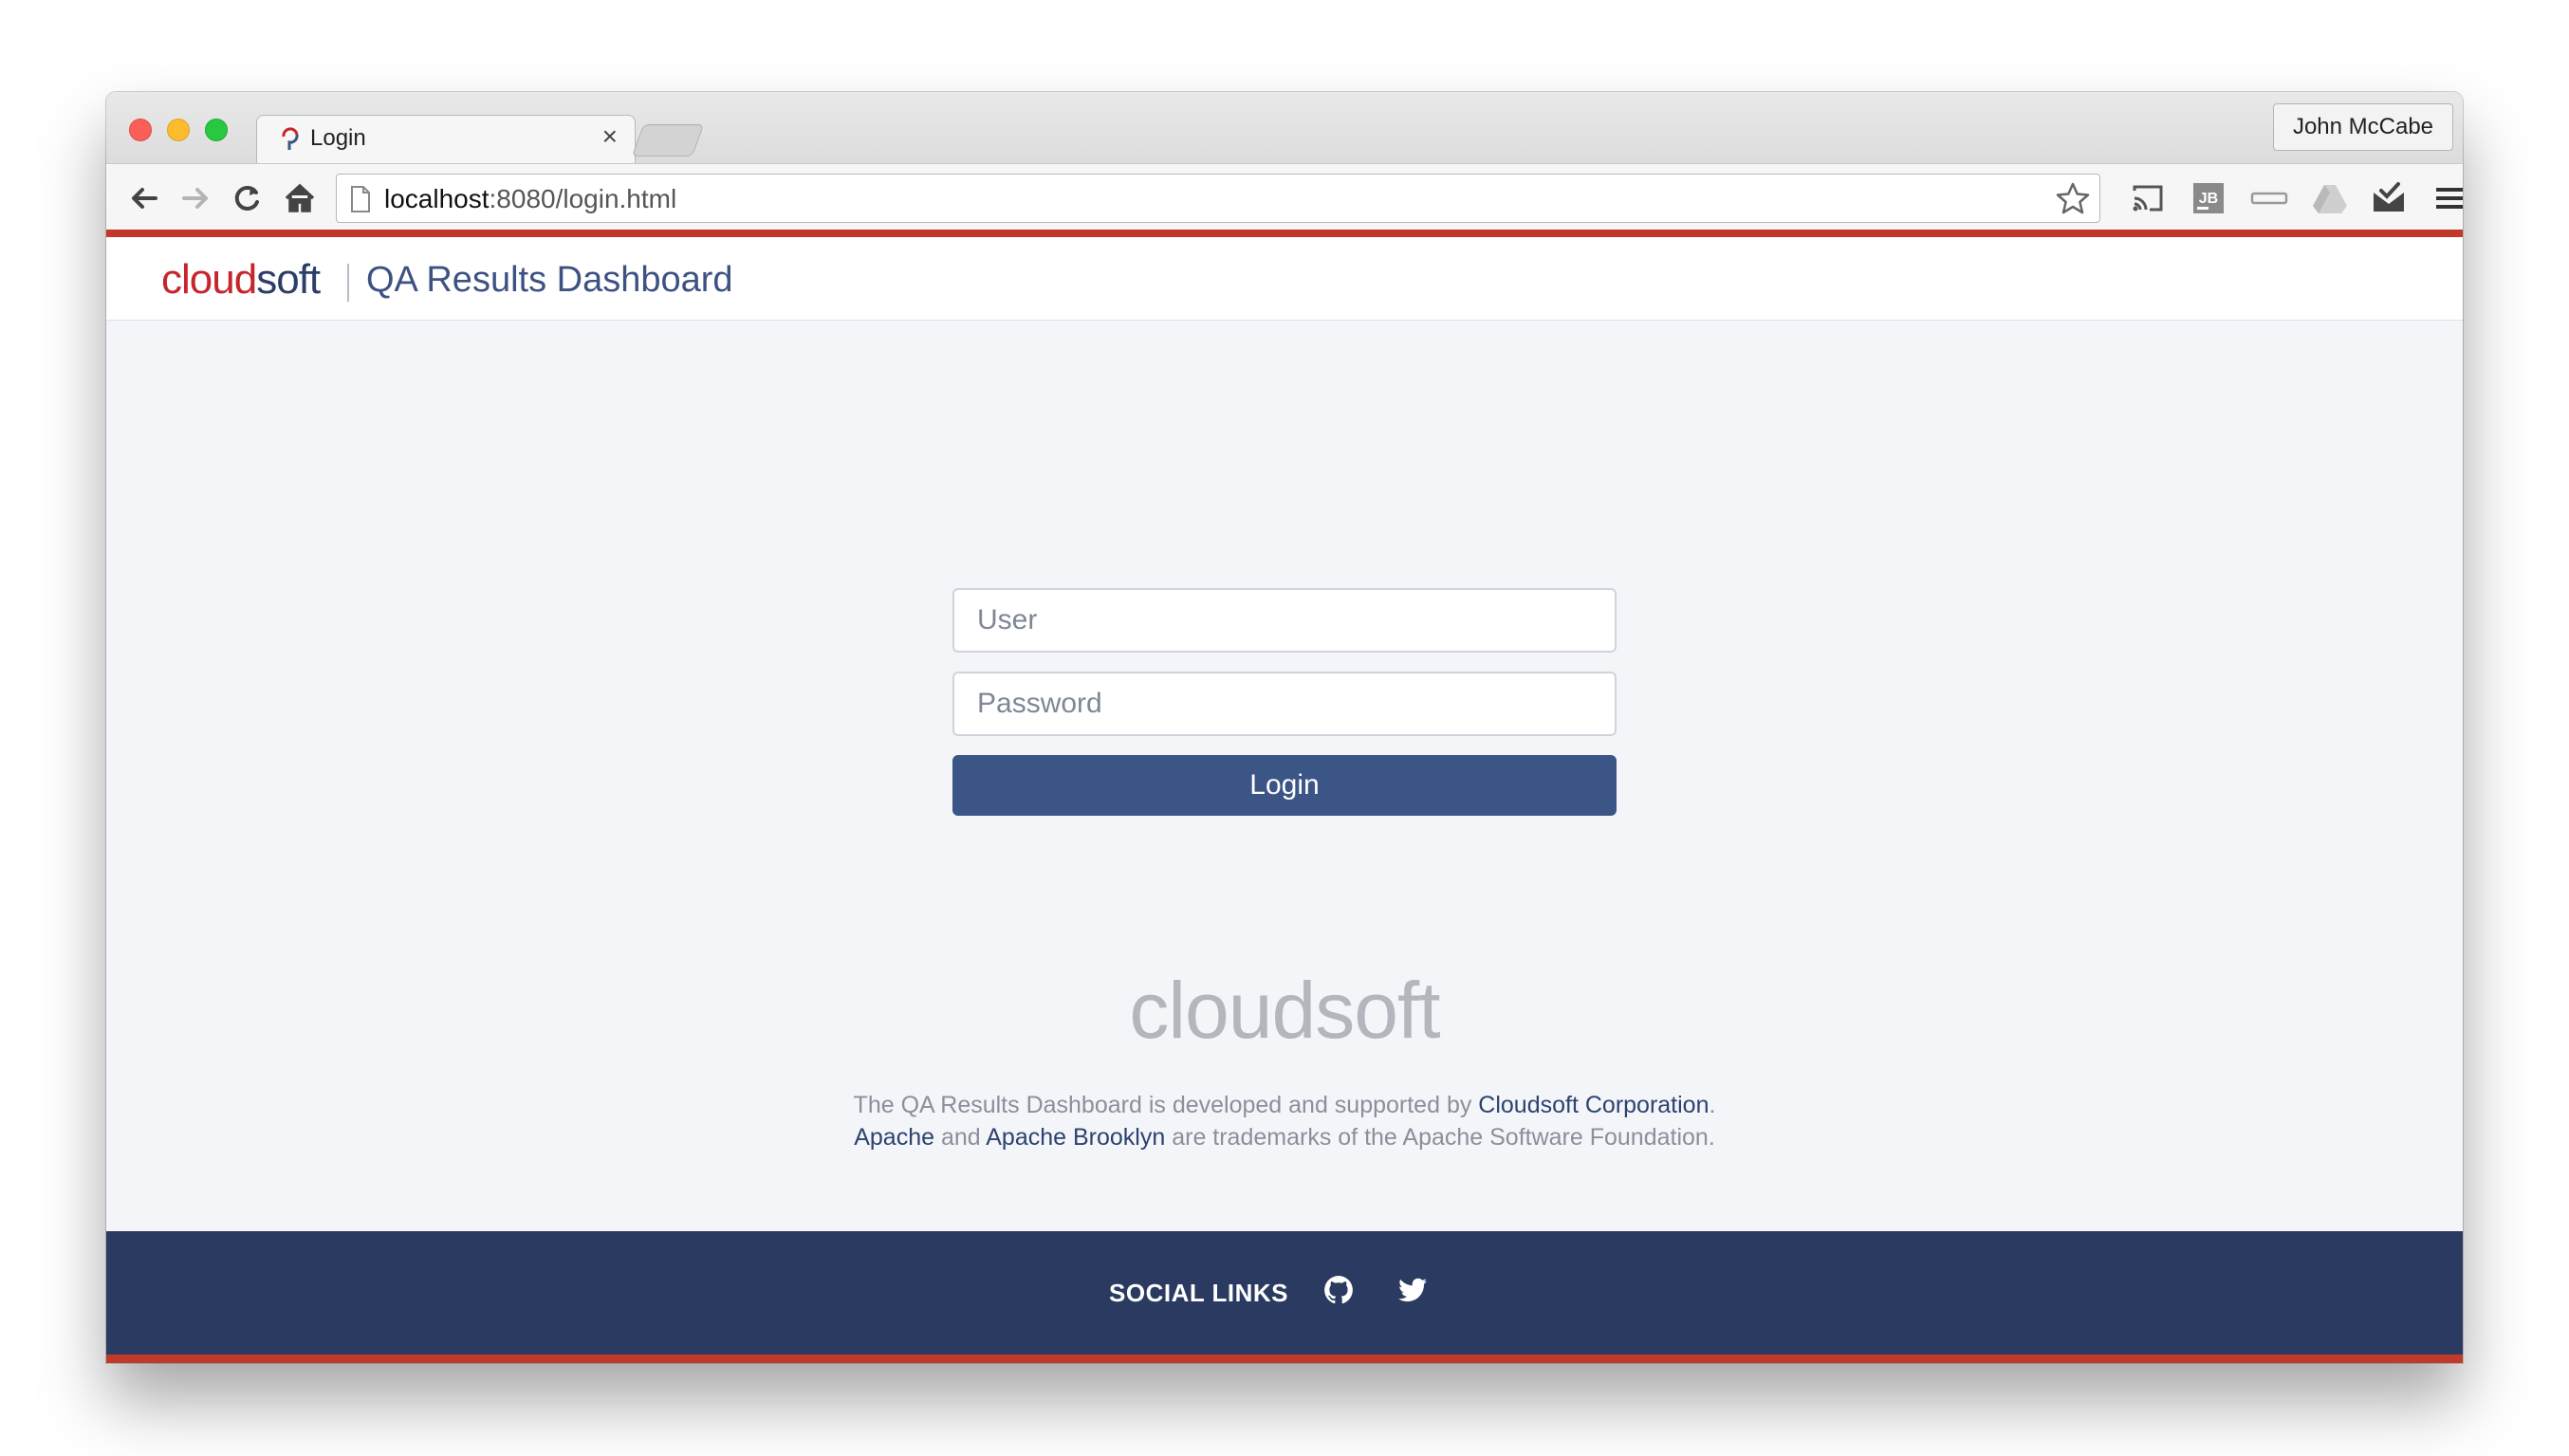 The image size is (2569, 1456). What do you see at coordinates (338, 138) in the screenshot?
I see `tab-title: Login` at bounding box center [338, 138].